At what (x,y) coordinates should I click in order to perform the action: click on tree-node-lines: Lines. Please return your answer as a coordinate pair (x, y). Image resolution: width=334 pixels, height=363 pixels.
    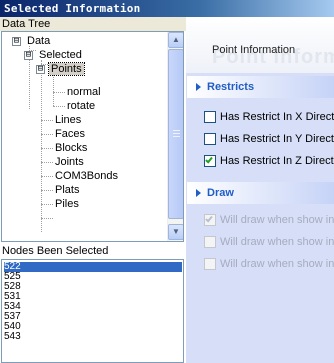
    Looking at the image, I should click on (68, 120).